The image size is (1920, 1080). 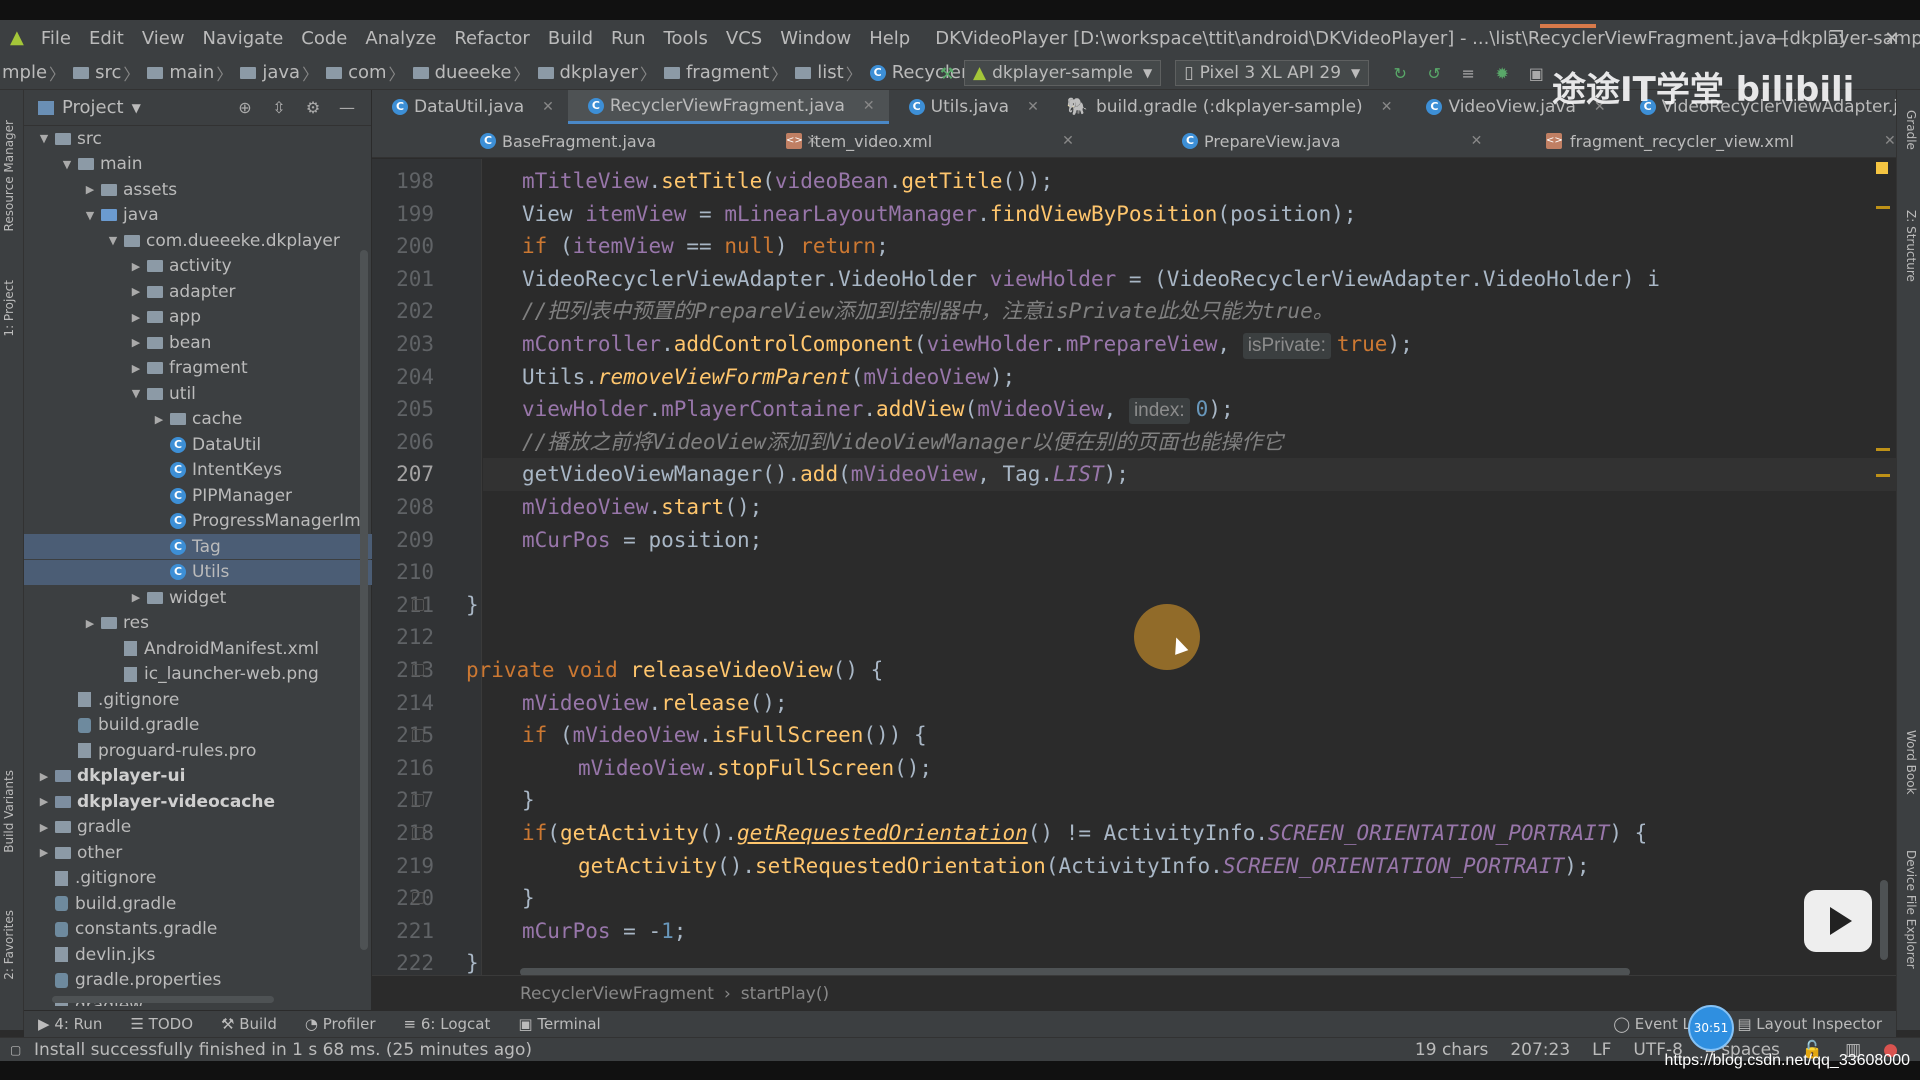 What do you see at coordinates (1434, 73) in the screenshot?
I see `apply-code-changes-icon: ↺` at bounding box center [1434, 73].